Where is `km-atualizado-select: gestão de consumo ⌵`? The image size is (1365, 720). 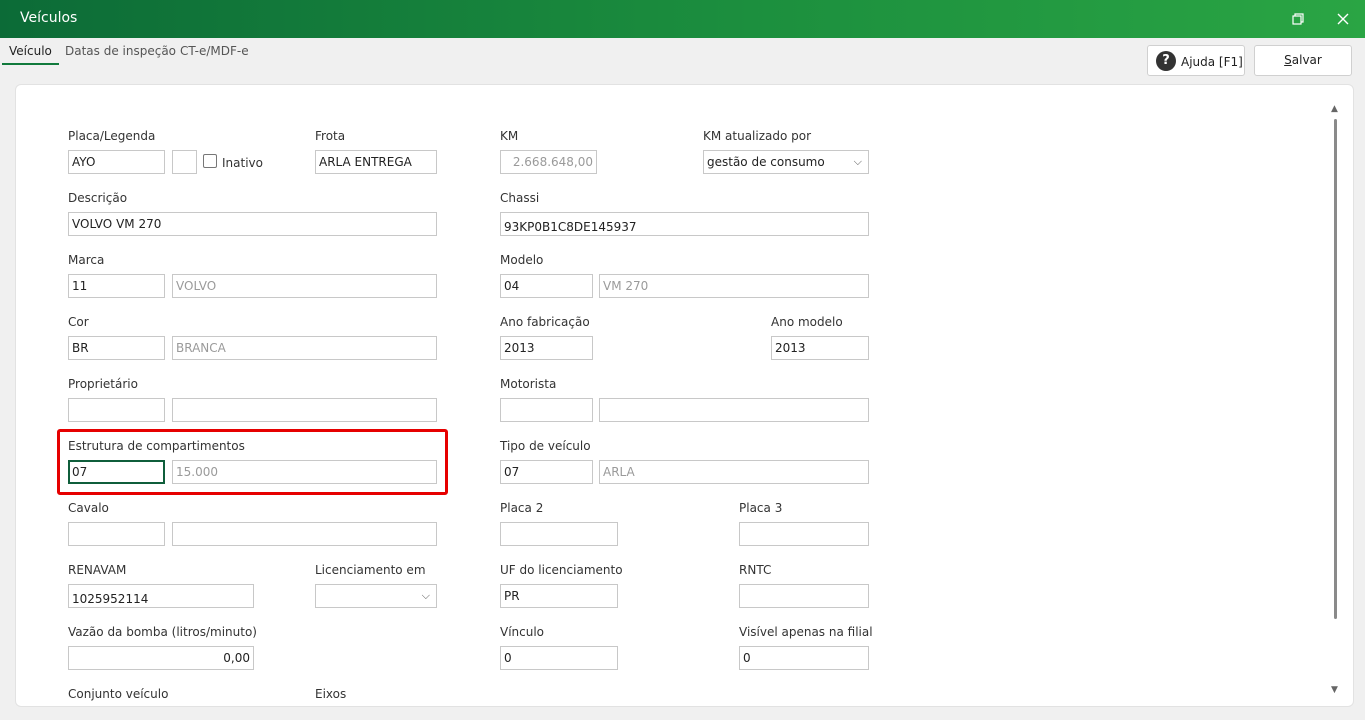 km-atualizado-select: gestão de consumo ⌵ is located at coordinates (786, 162).